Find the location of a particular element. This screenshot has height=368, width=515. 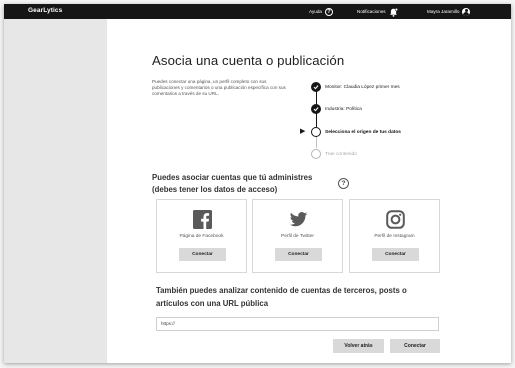

info-icon: ? is located at coordinates (343, 183).